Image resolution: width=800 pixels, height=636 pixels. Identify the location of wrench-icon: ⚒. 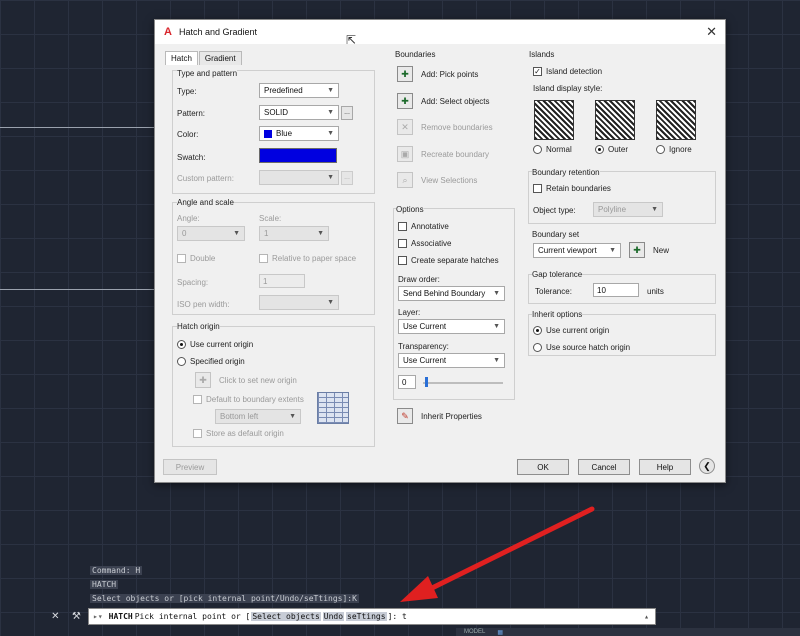
(76, 616).